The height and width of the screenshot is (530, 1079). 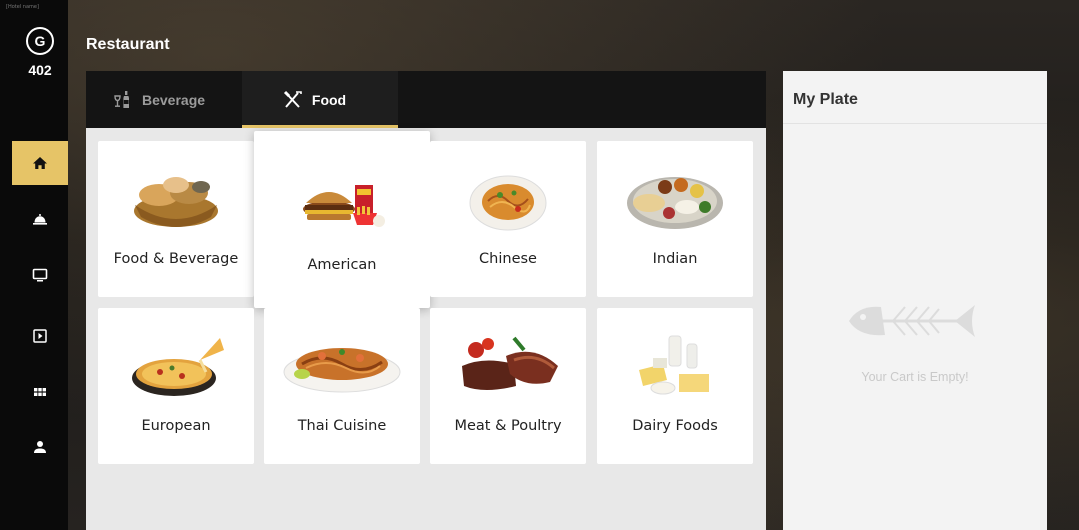 I want to click on category-card-meat-poultry: Meat & Poultry, so click(x=508, y=386).